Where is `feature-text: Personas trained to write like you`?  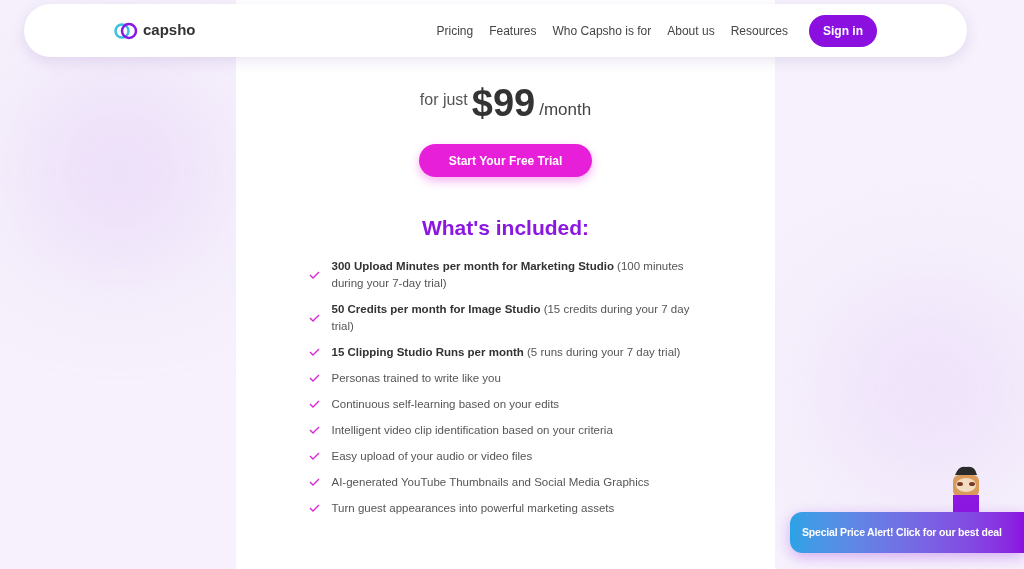
feature-text: Personas trained to write like you is located at coordinates (416, 378).